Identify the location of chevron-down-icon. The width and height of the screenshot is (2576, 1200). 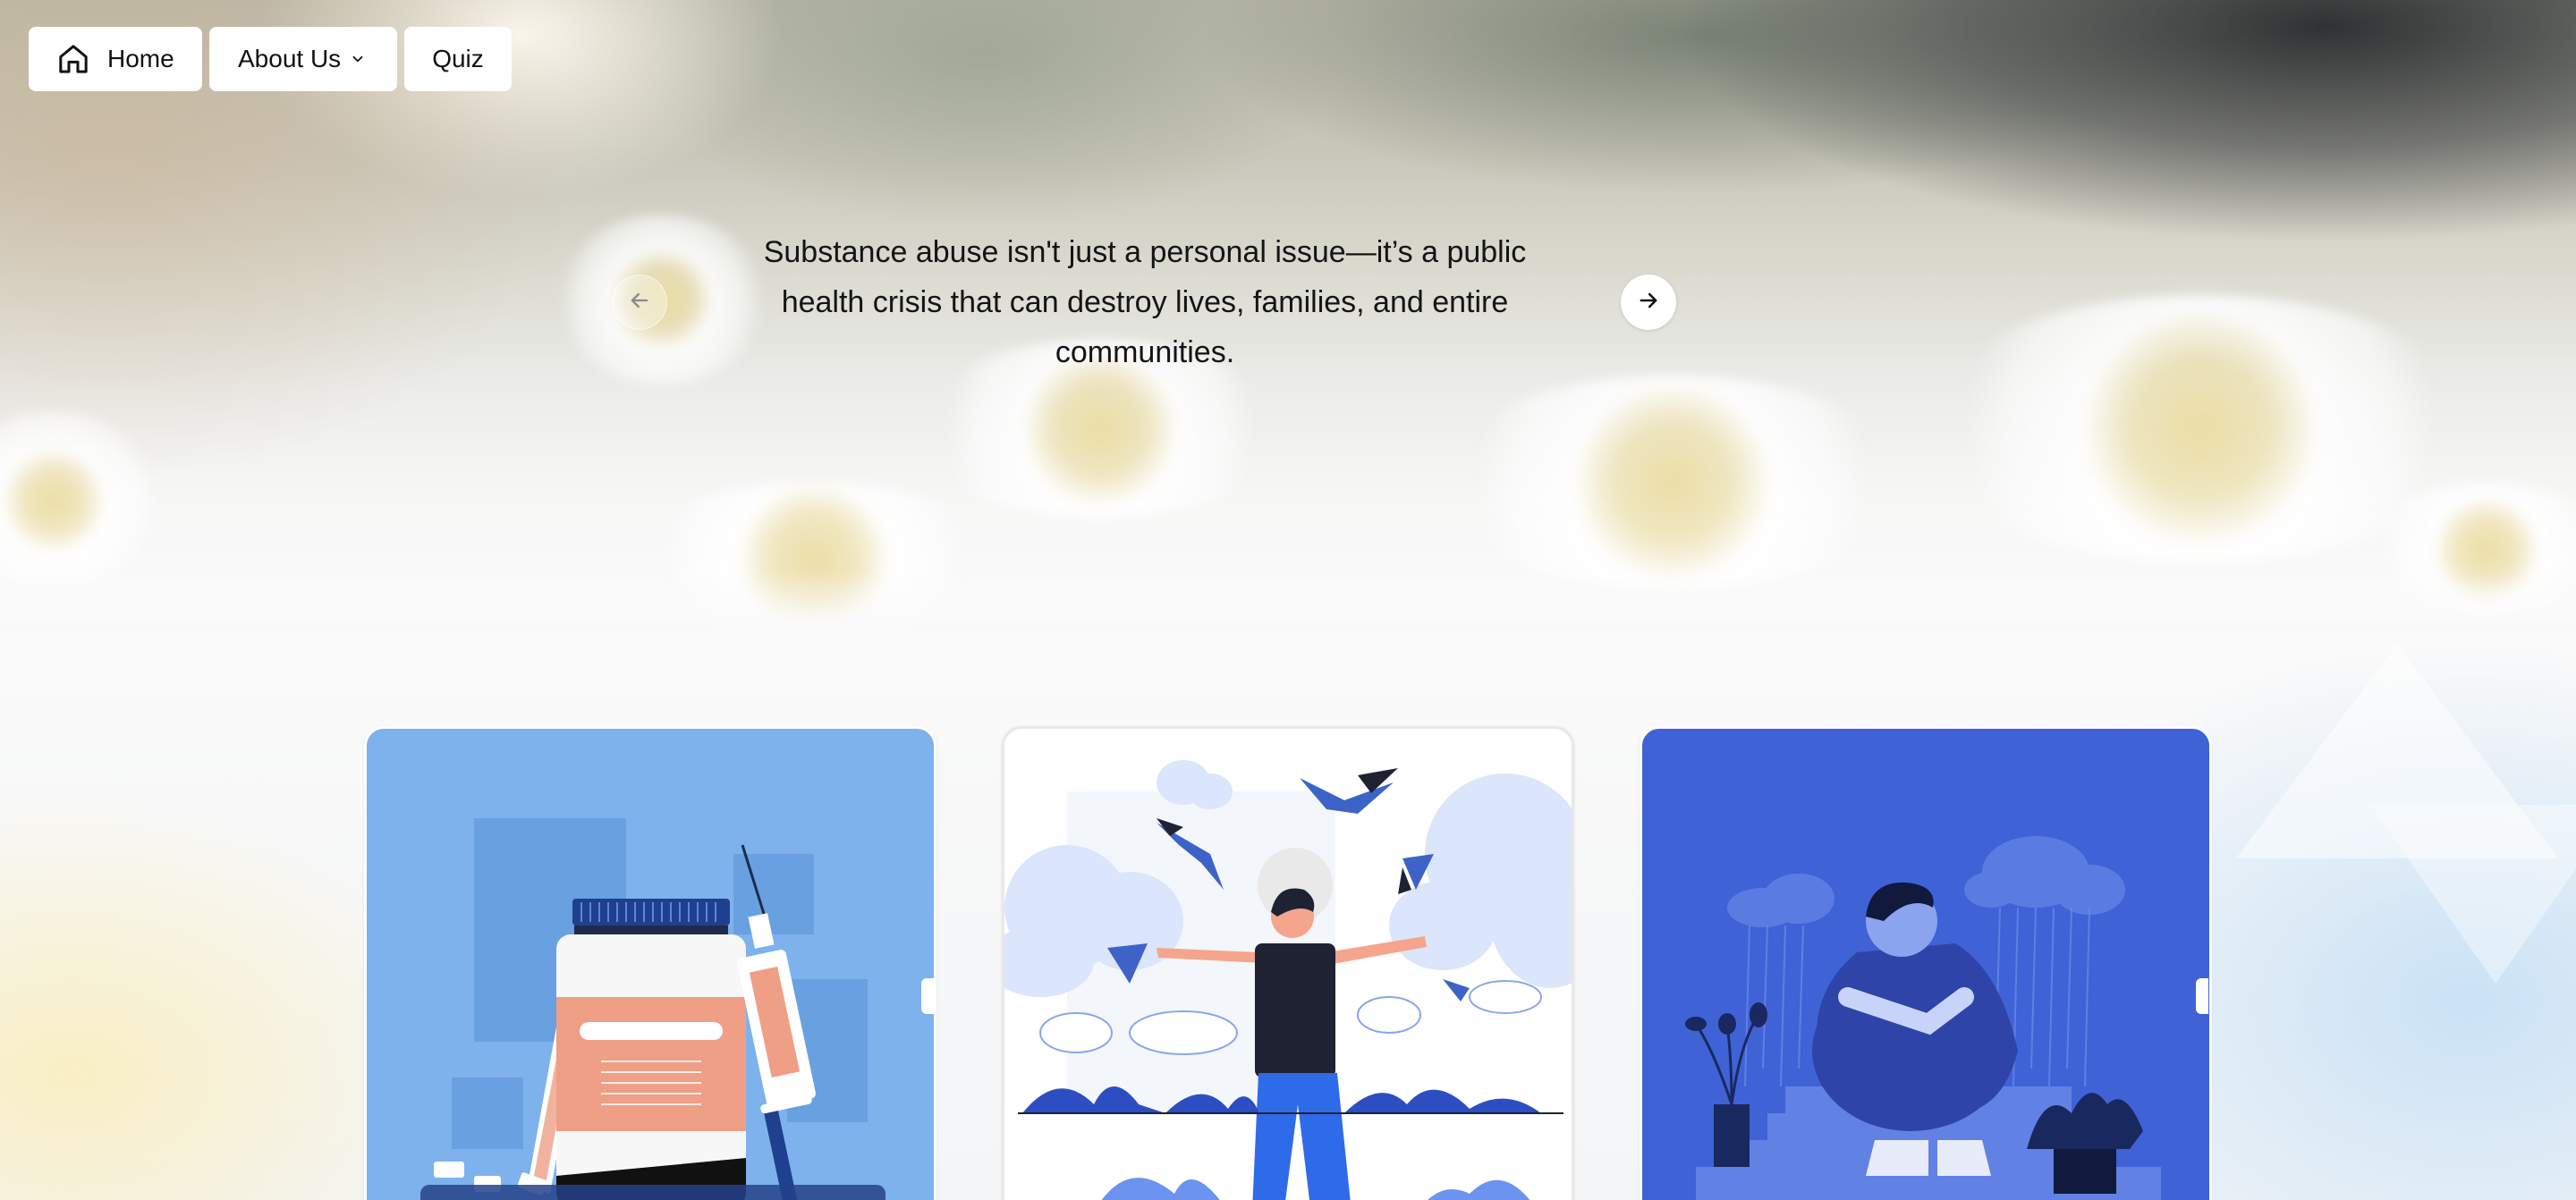
(358, 59).